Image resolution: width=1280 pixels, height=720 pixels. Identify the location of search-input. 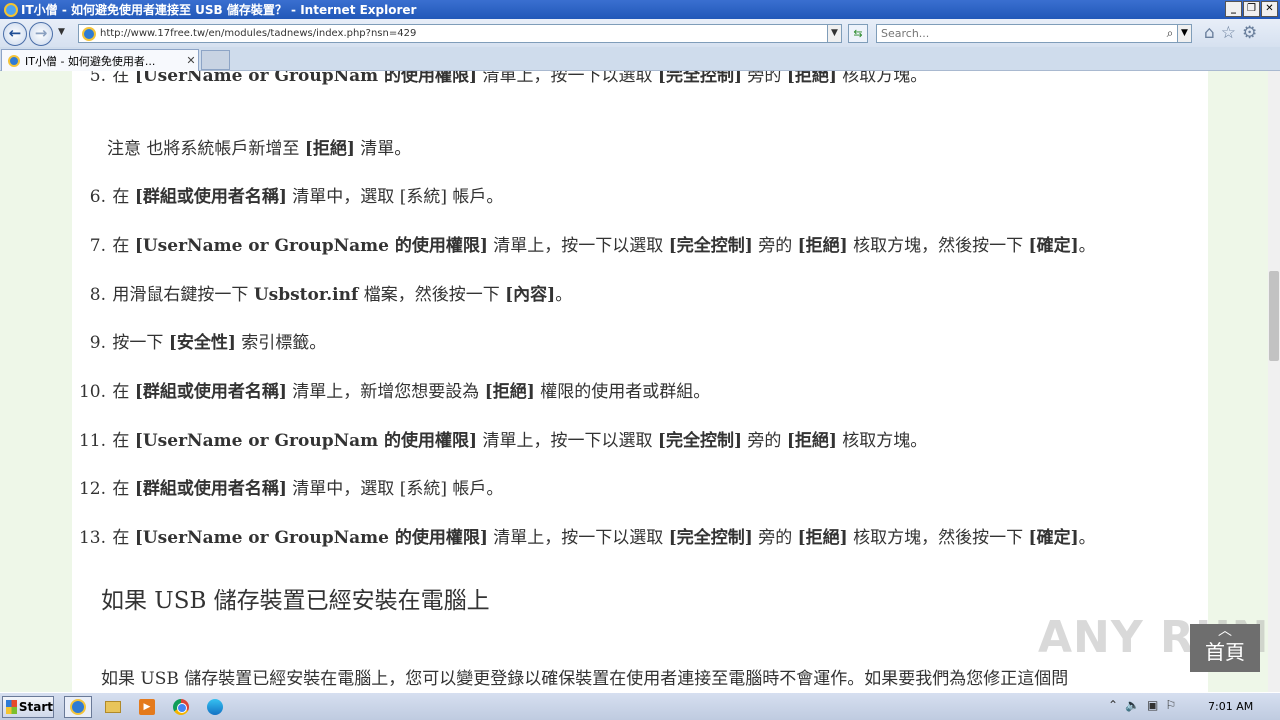
(1020, 33).